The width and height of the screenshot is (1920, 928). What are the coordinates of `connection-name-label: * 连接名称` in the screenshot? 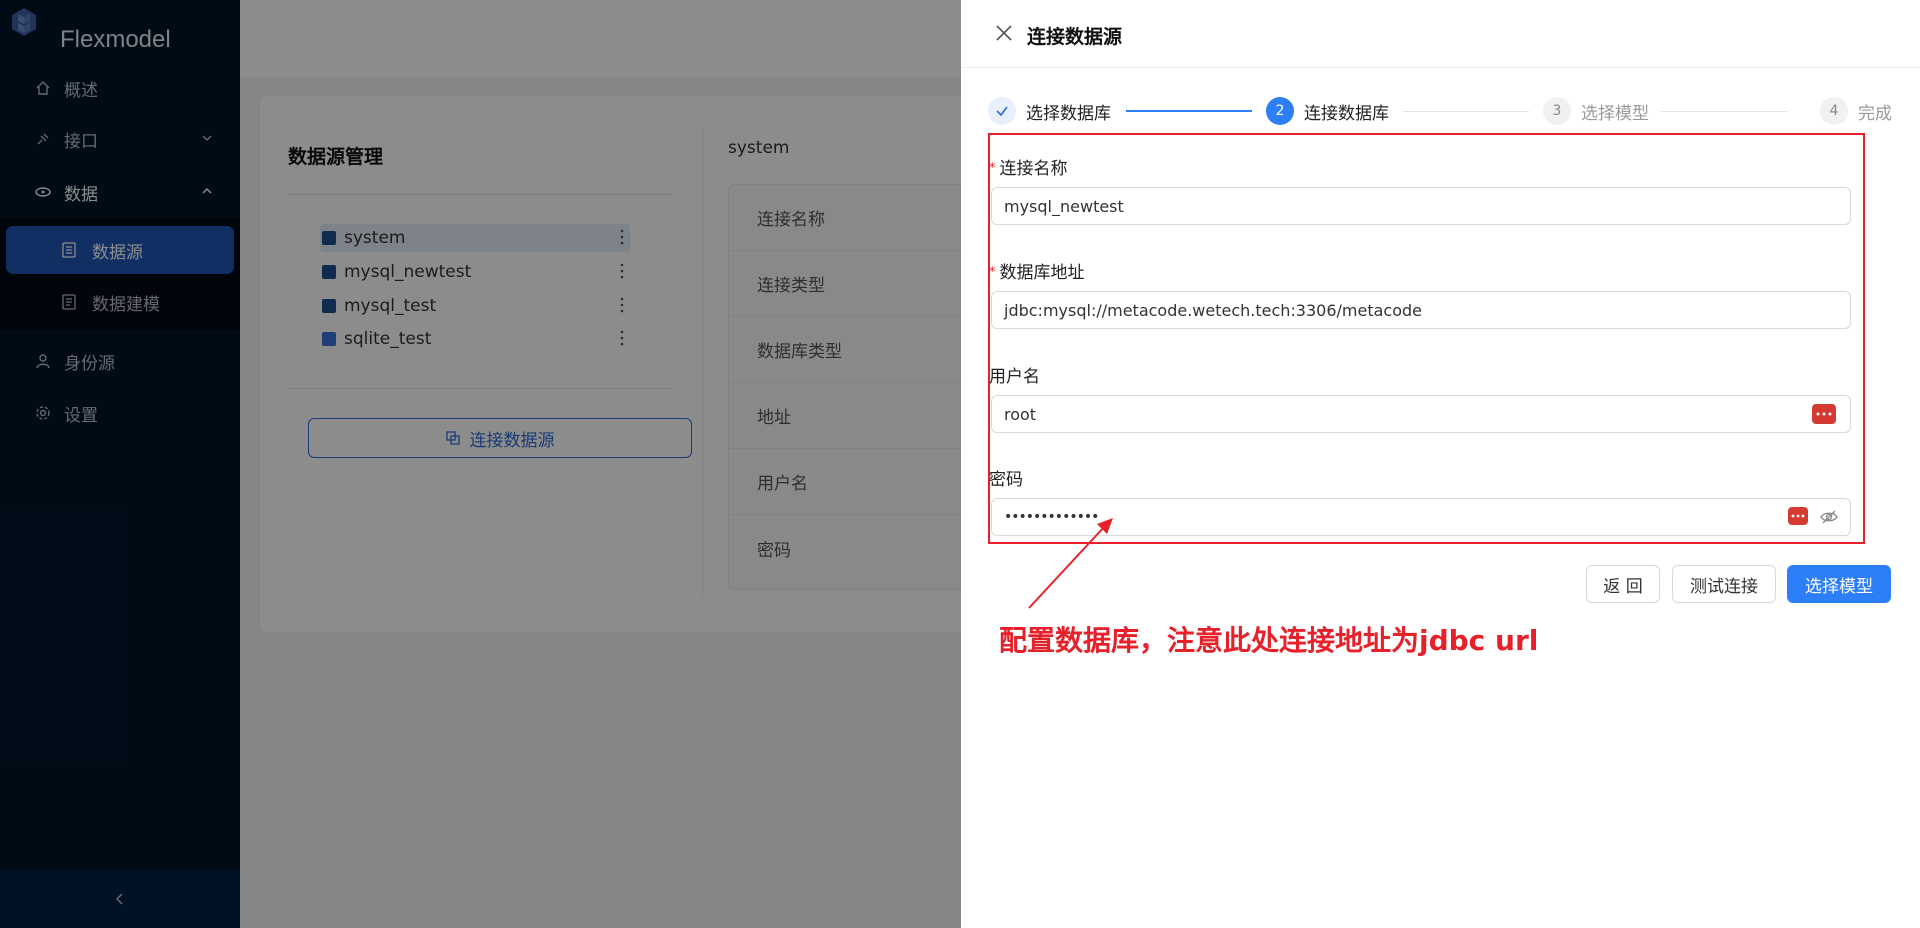 It's located at (1028, 169).